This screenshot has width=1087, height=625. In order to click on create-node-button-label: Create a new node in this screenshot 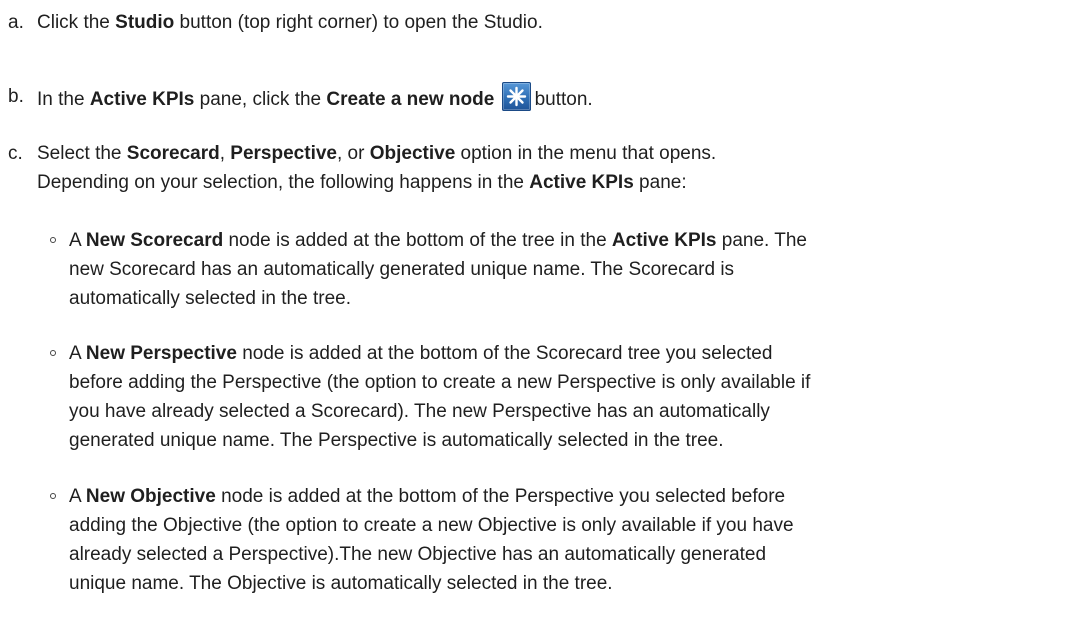, I will do `click(410, 99)`.